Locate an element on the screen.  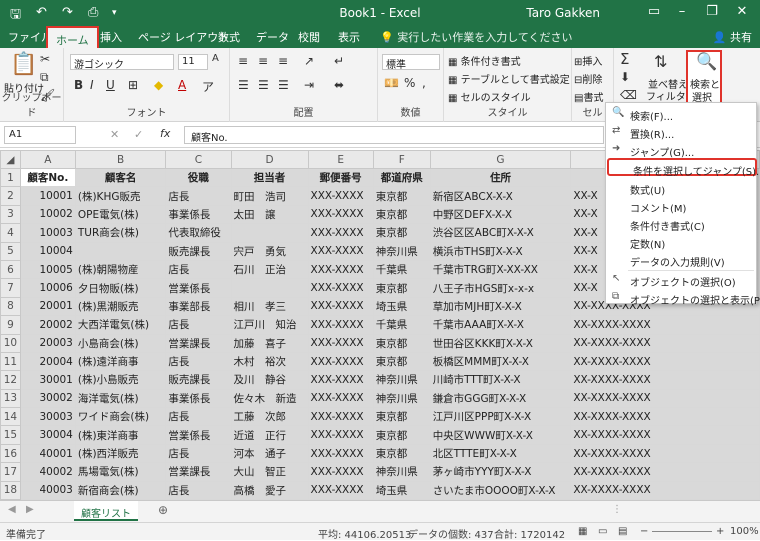
row-header: 17 is located at coordinates (10, 472).